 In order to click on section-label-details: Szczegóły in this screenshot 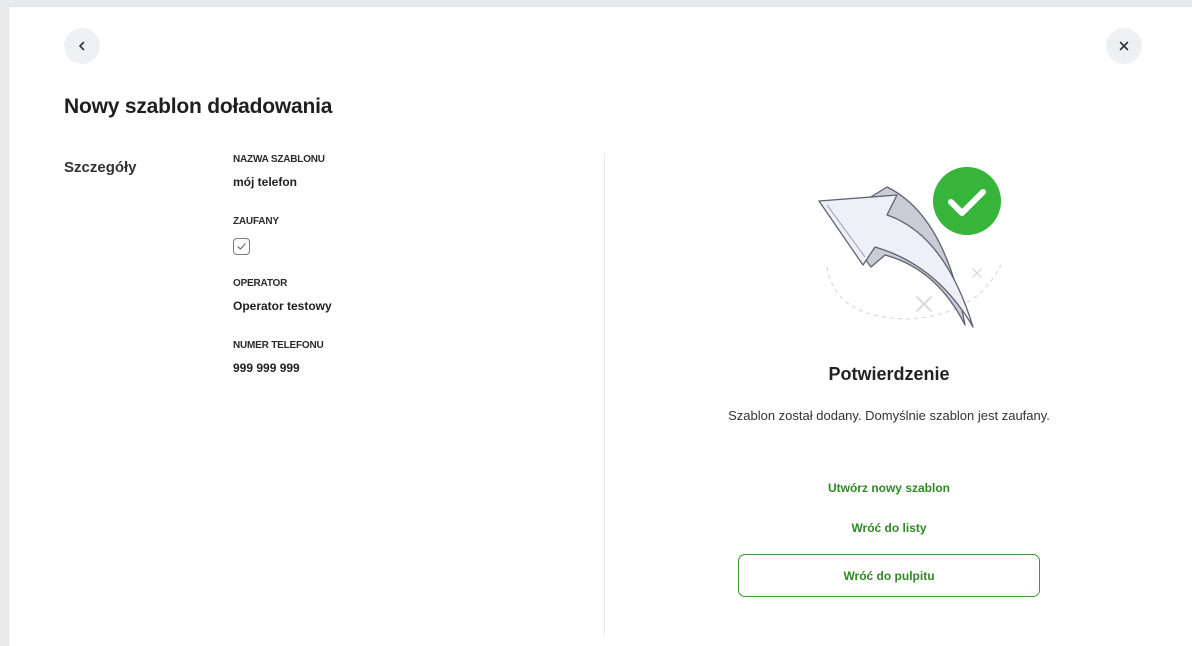, I will do `click(100, 167)`.